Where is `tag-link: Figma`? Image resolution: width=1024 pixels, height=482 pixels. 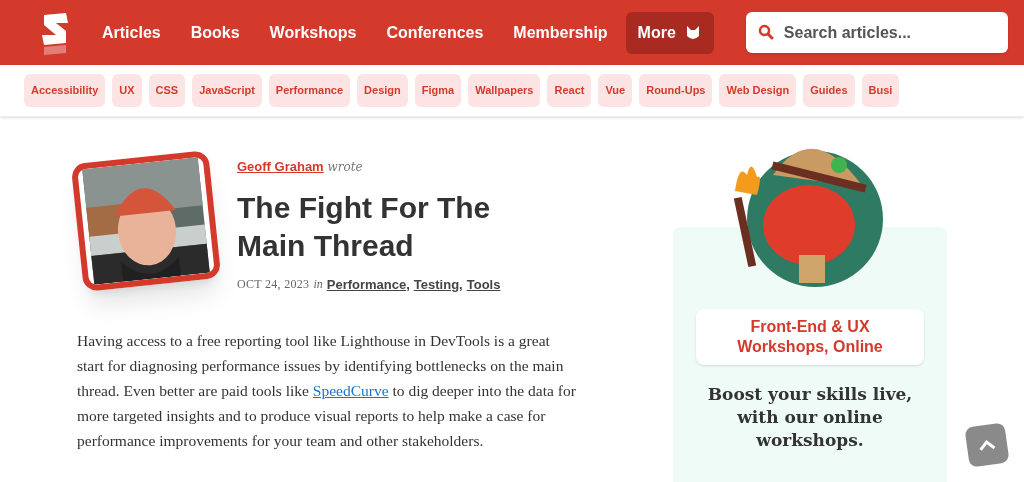 tag-link: Figma is located at coordinates (438, 90).